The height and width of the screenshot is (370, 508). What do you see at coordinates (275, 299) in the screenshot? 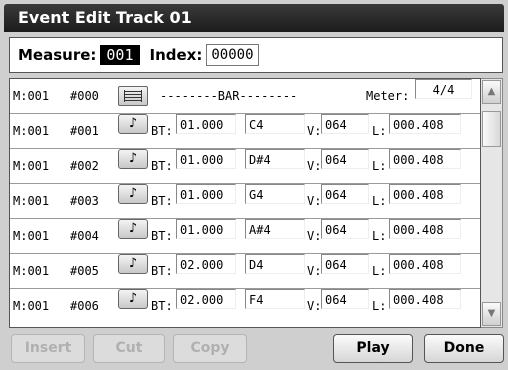
I see `note-field: F4` at bounding box center [275, 299].